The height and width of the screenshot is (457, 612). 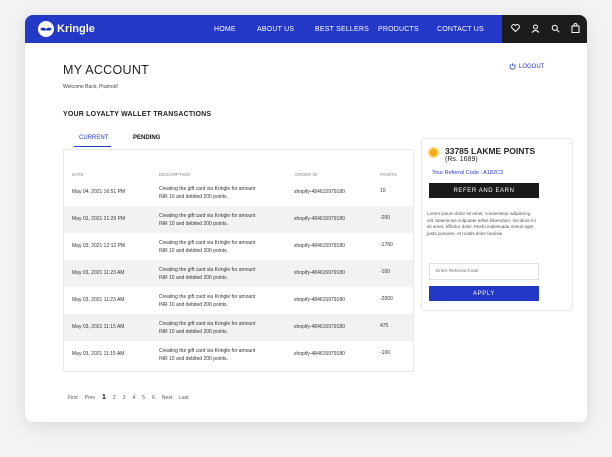 What do you see at coordinates (384, 326) in the screenshot?
I see `row-points: 475` at bounding box center [384, 326].